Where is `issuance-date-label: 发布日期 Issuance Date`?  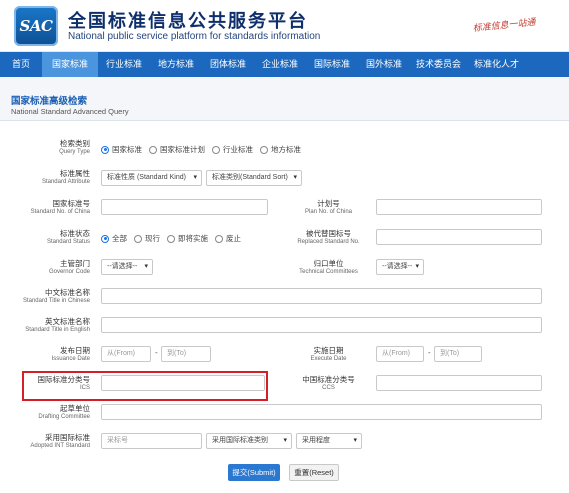 issuance-date-label: 发布日期 Issuance Date is located at coordinates (70, 354).